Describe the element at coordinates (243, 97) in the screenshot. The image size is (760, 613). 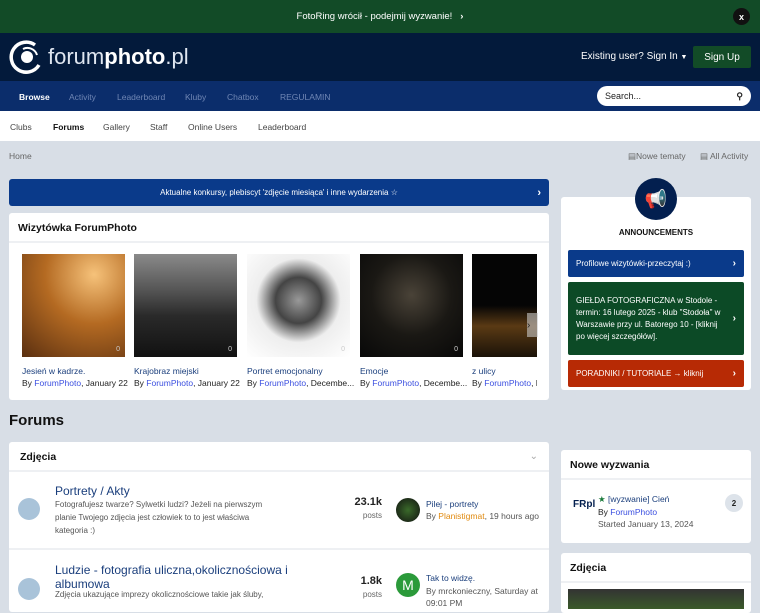
I see `nav-chatbox: Chatbox` at that location.